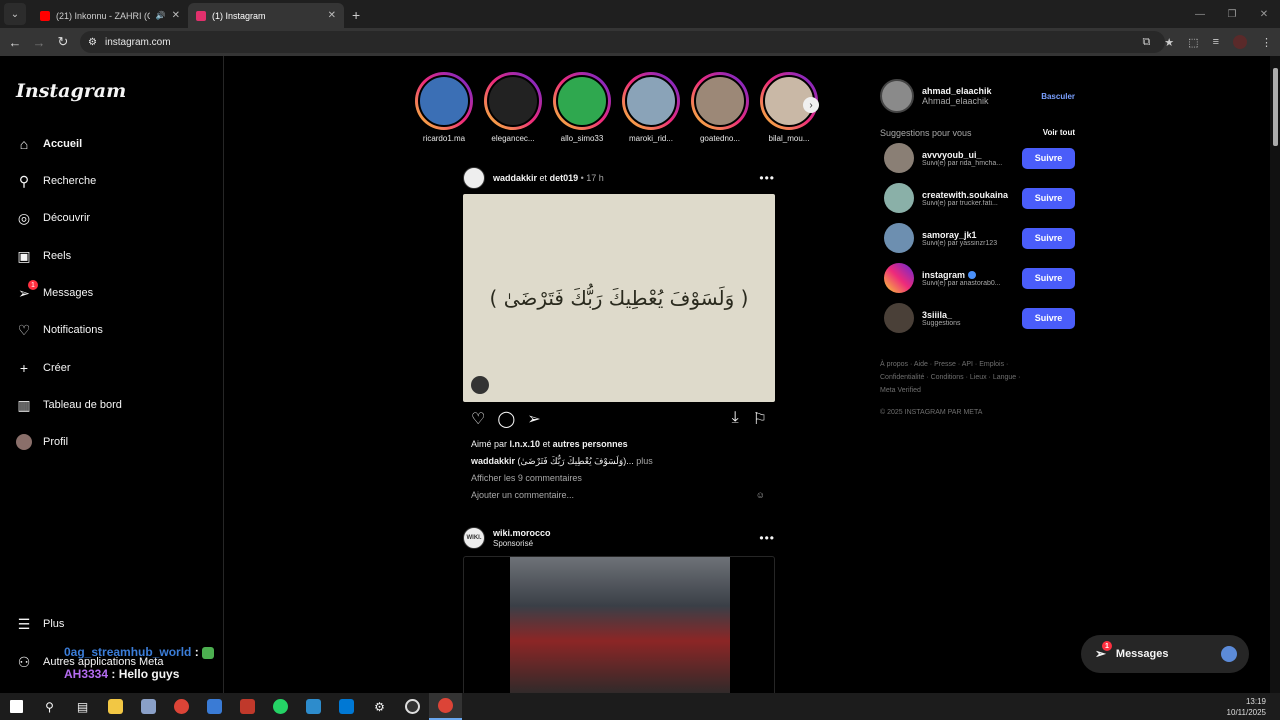 This screenshot has height=720, width=1280. I want to click on calculator-icon, so click(148, 706).